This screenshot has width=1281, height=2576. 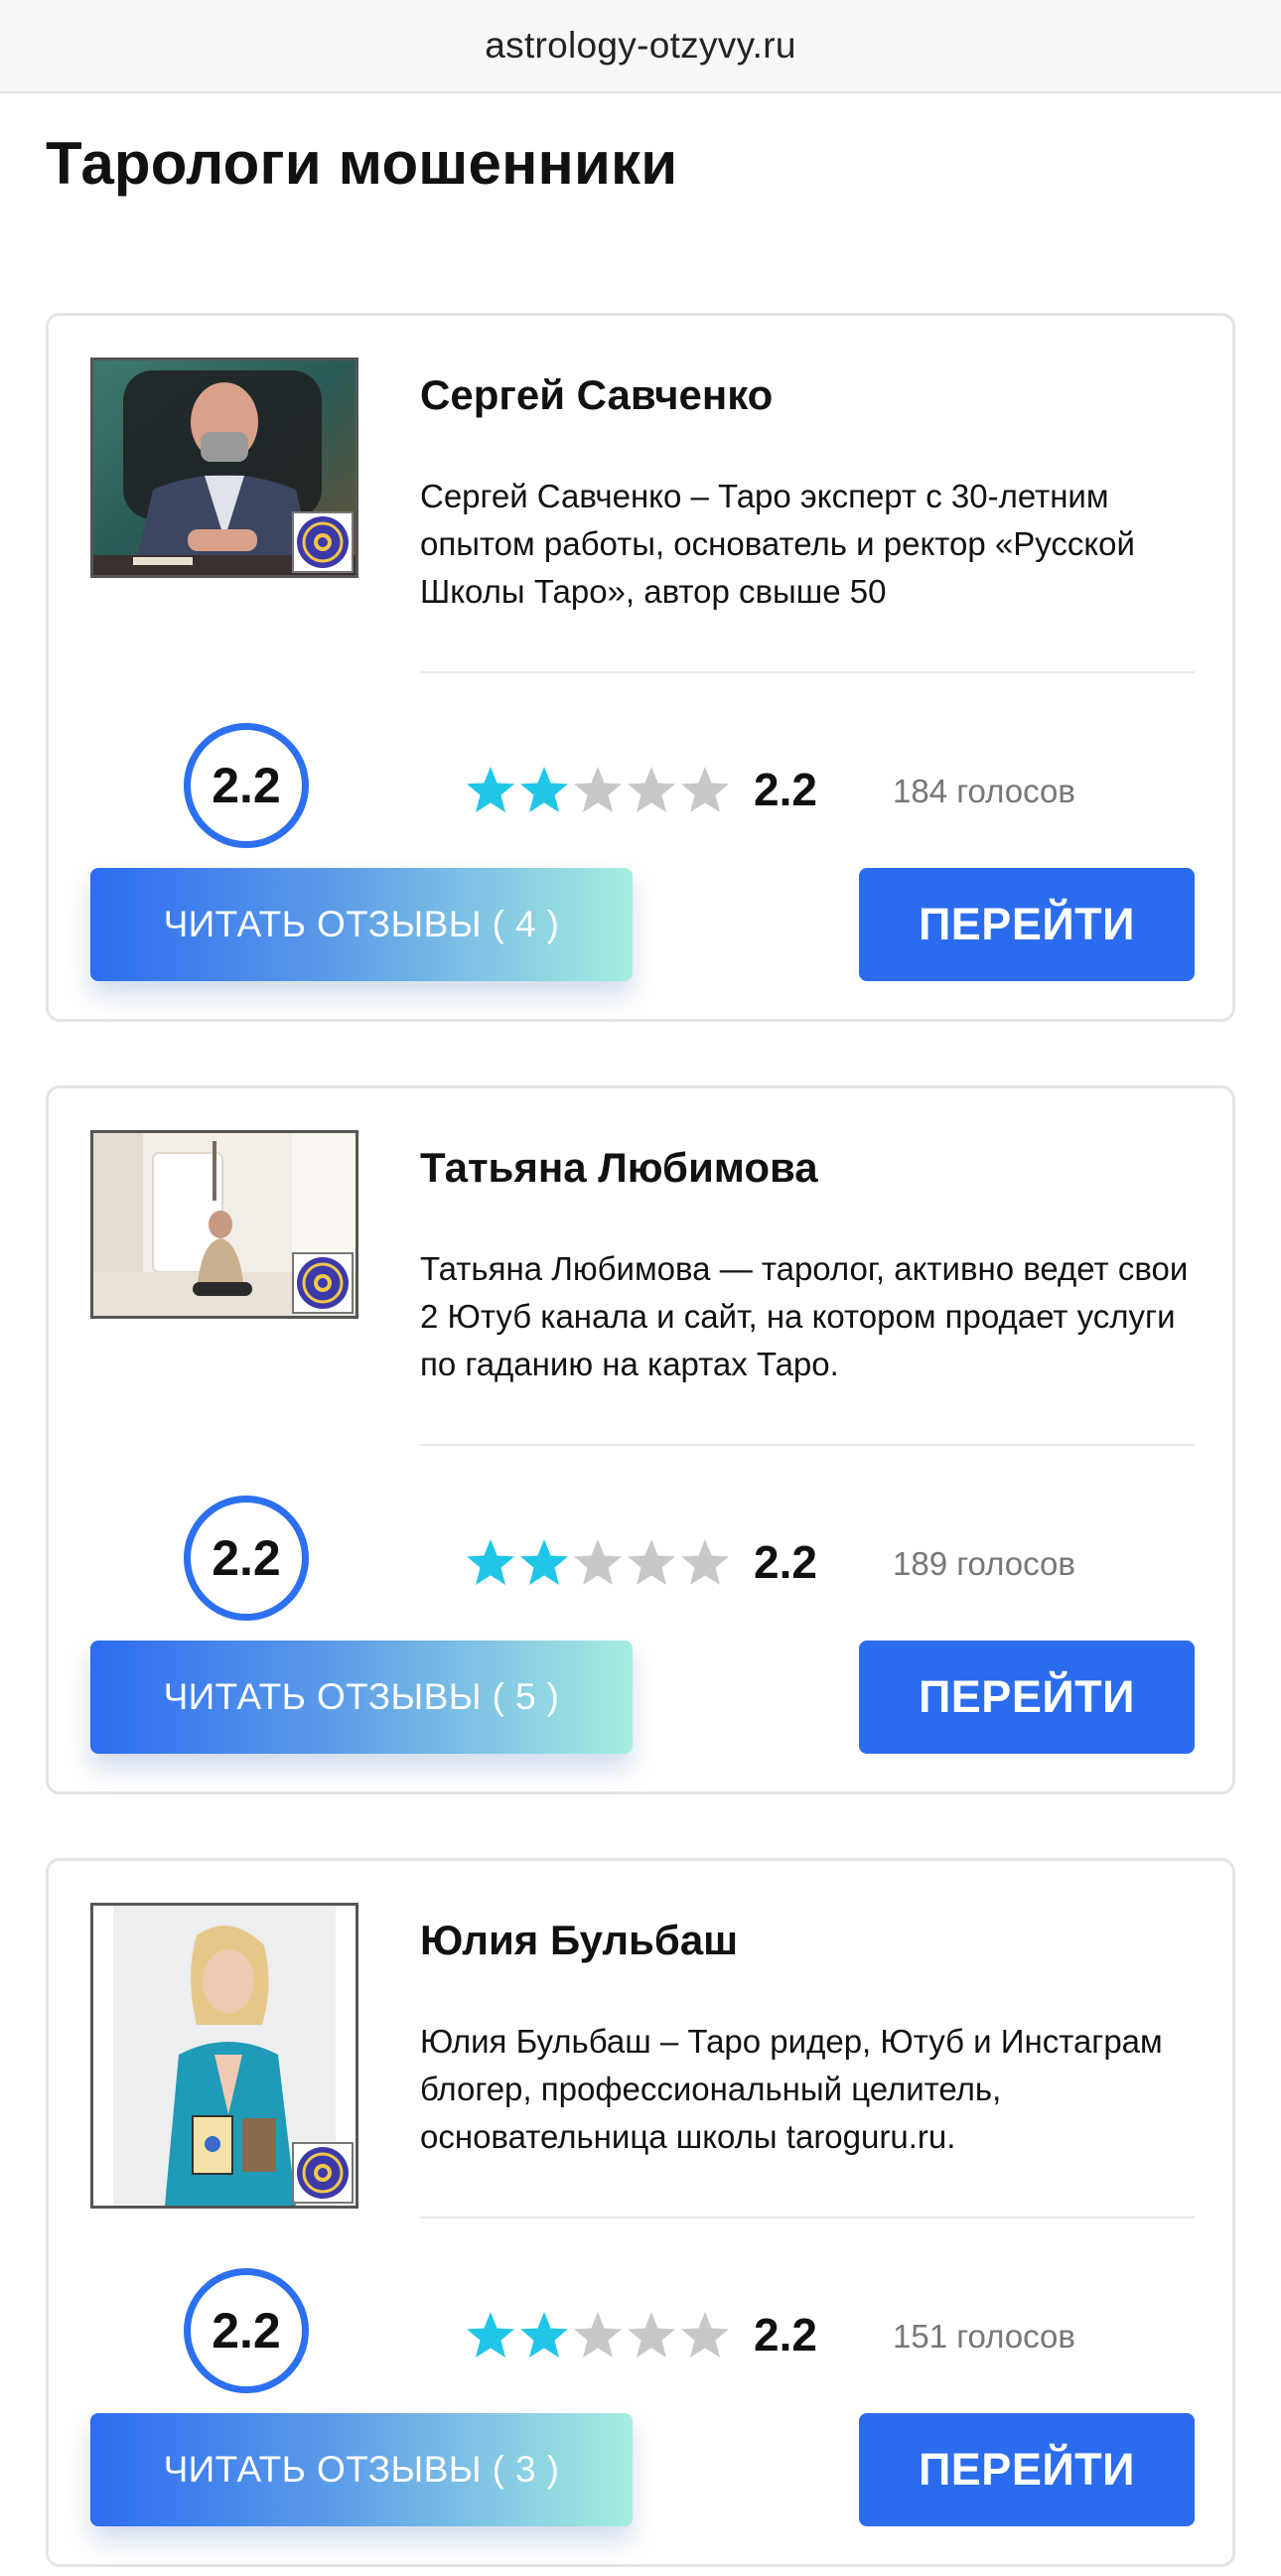 What do you see at coordinates (984, 2336) in the screenshot?
I see `votes-count: 151 голосов` at bounding box center [984, 2336].